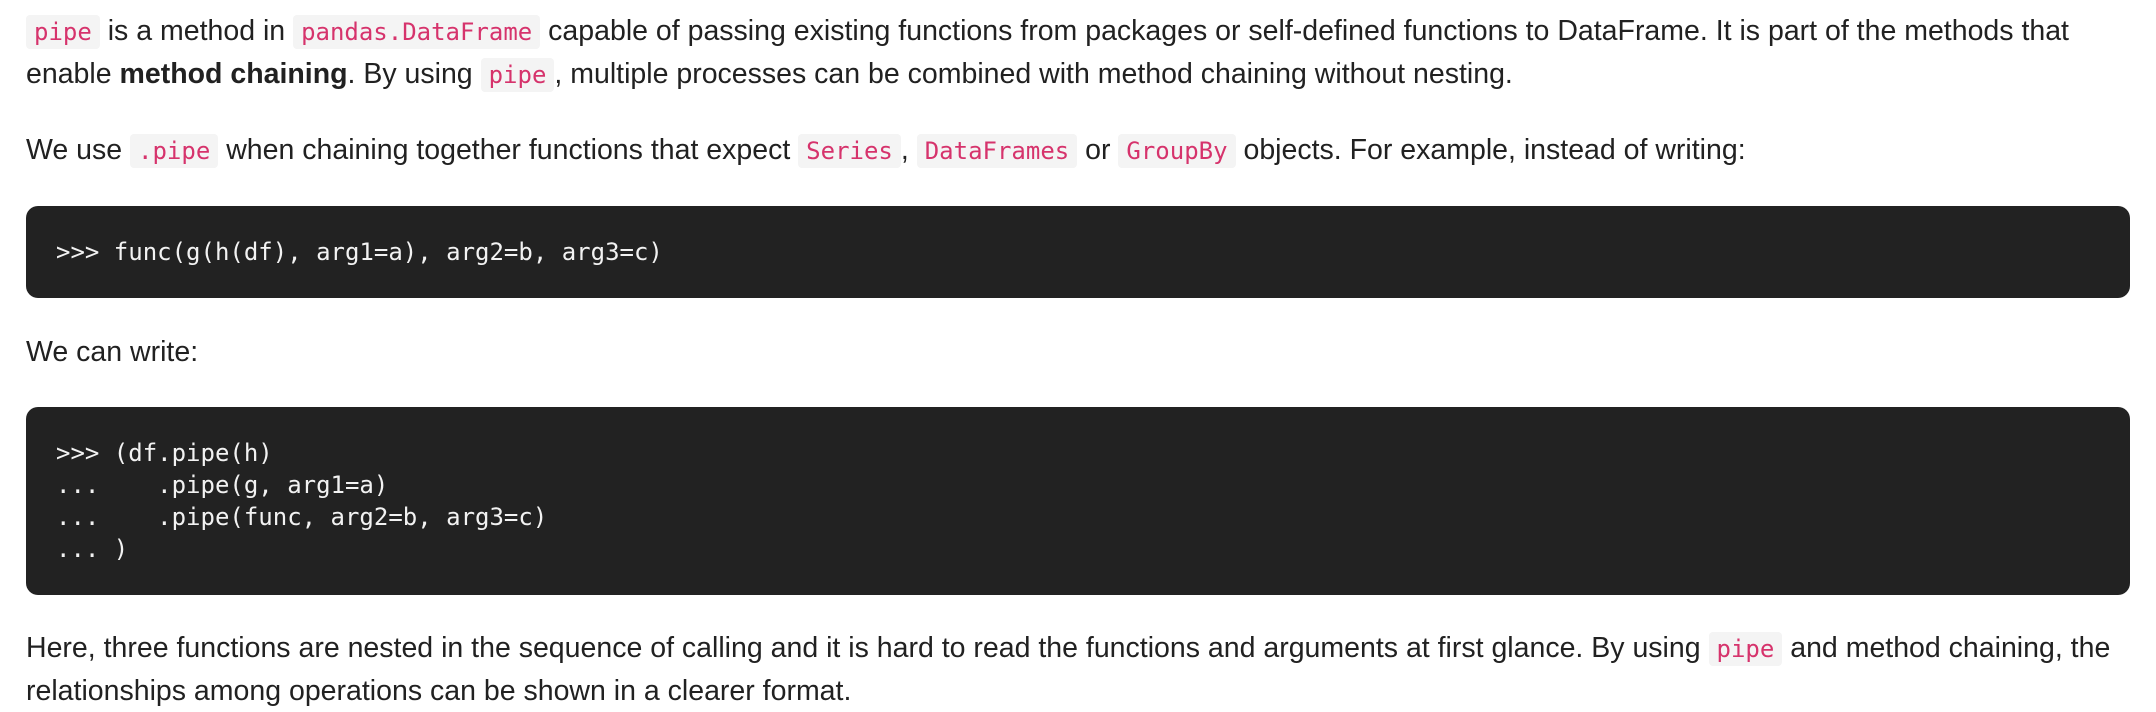 The height and width of the screenshot is (712, 2156). Describe the element at coordinates (164, 453) in the screenshot. I see `code-line: >>> (df.pipe(h)` at that location.